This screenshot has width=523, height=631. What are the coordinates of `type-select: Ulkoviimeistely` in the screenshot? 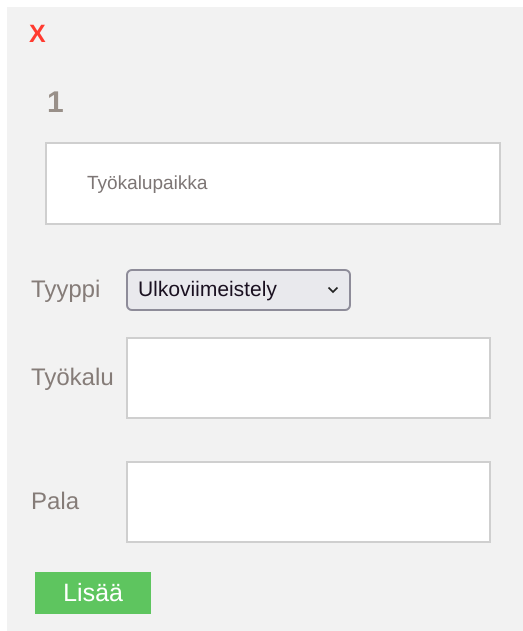 It's located at (238, 290).